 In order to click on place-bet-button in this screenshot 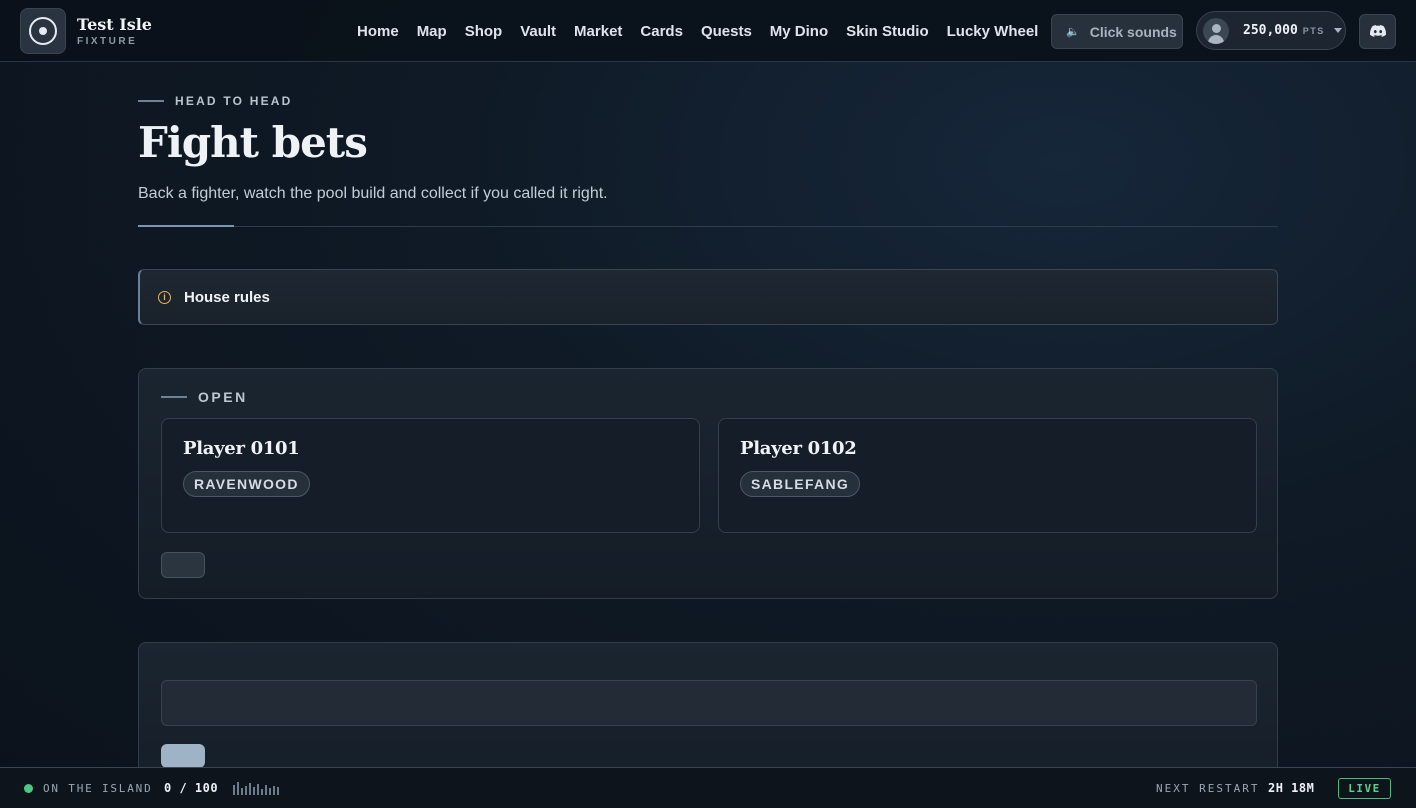, I will do `click(183, 756)`.